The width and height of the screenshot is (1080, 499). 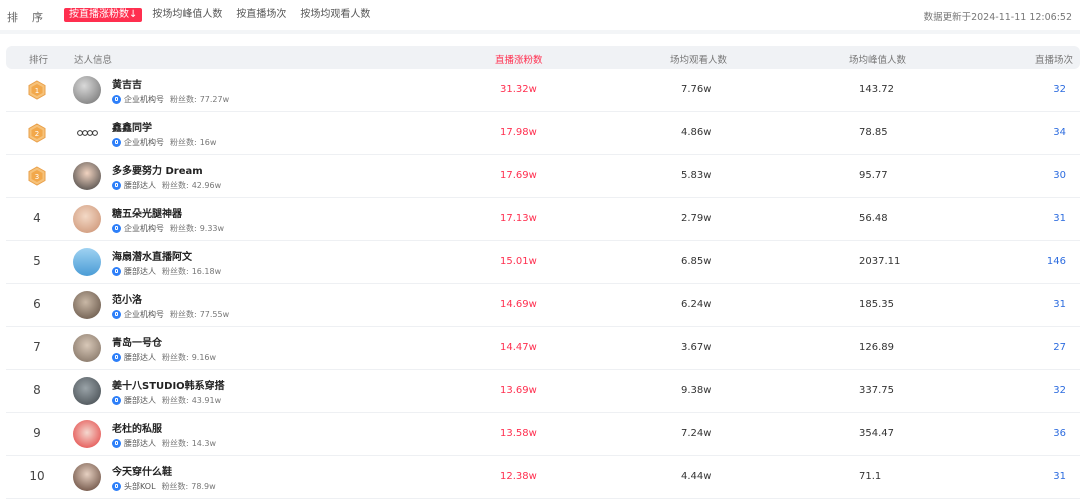 I want to click on influencer-meta: 企业机构号 粉丝数: 16w, so click(x=164, y=142).